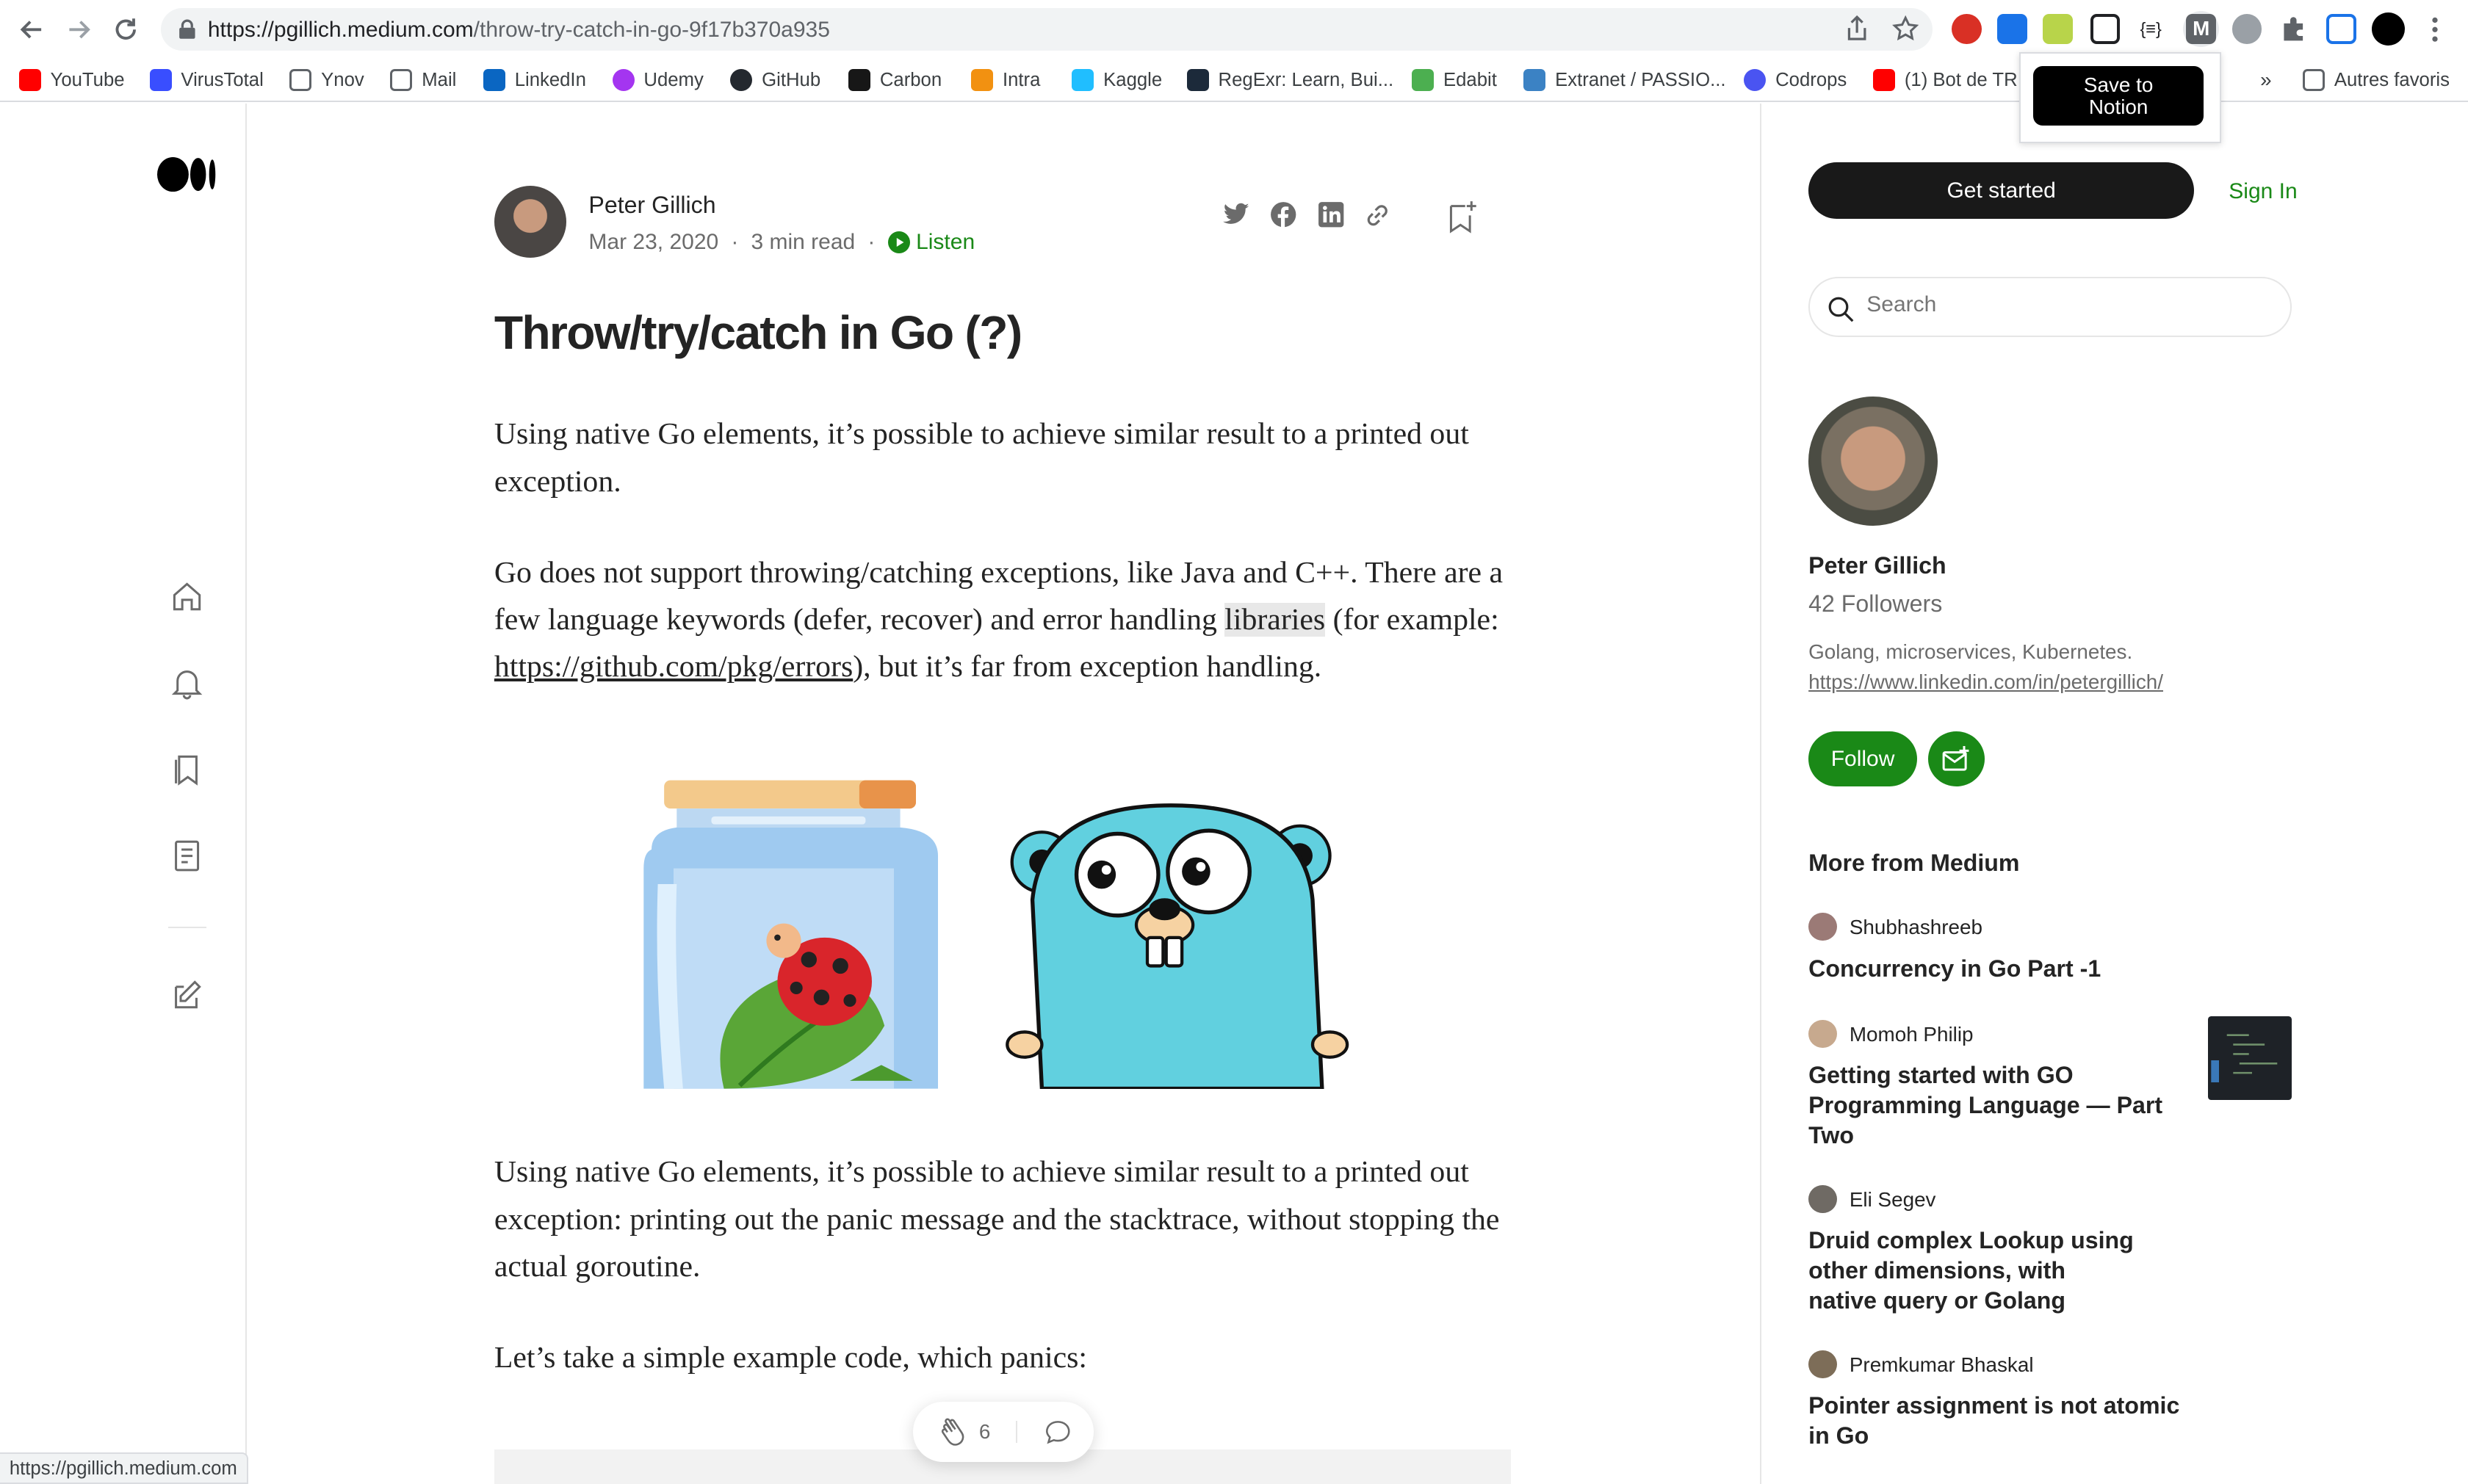 The width and height of the screenshot is (2468, 1484). I want to click on lists-bookmark-icon, so click(187, 769).